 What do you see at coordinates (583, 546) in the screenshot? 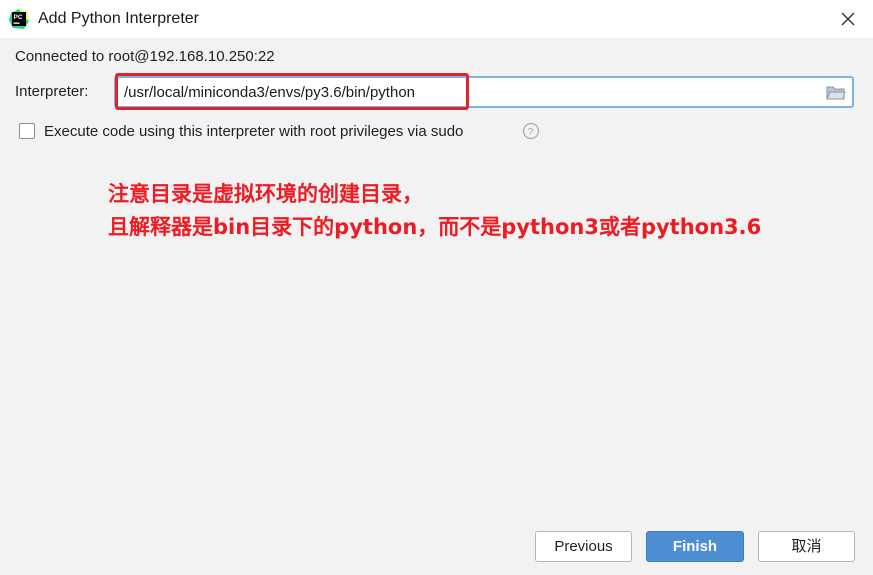
I see `previous-button: Previous` at bounding box center [583, 546].